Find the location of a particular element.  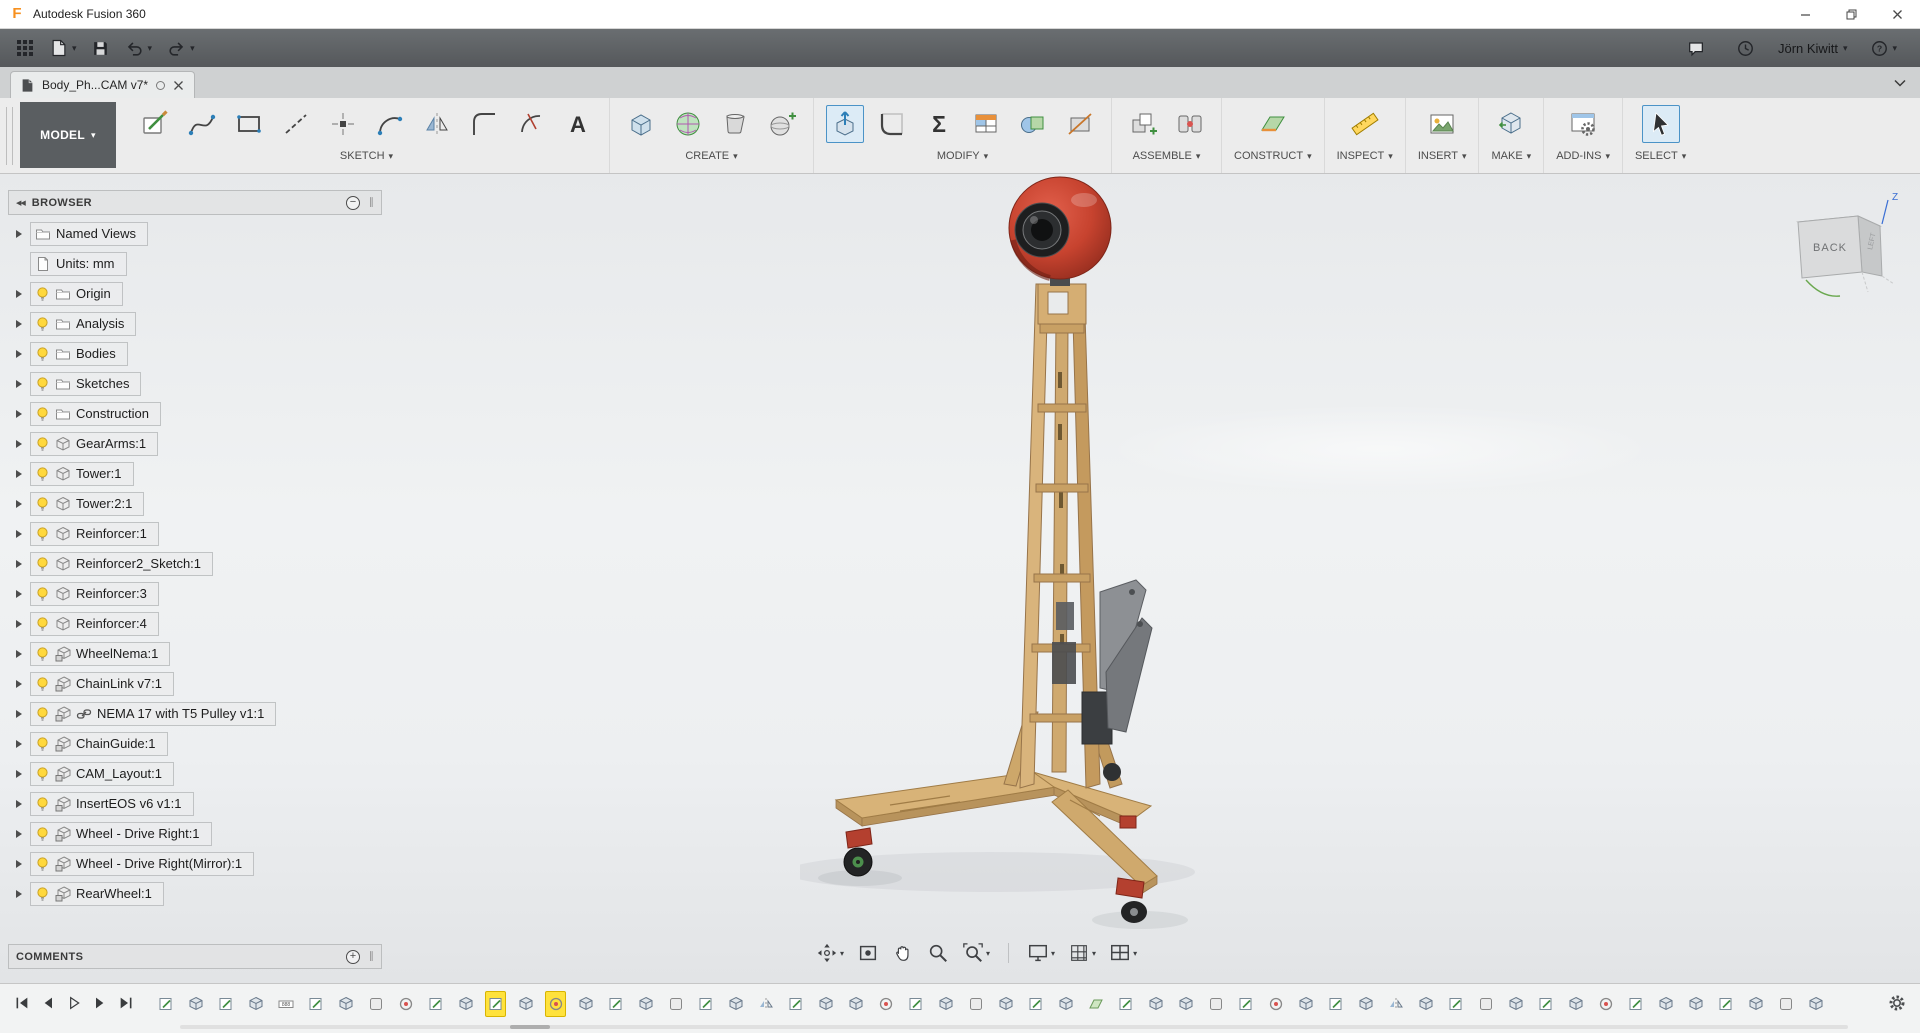

ribbon-dropdown-create: CREATE ▾ is located at coordinates (711, 156).